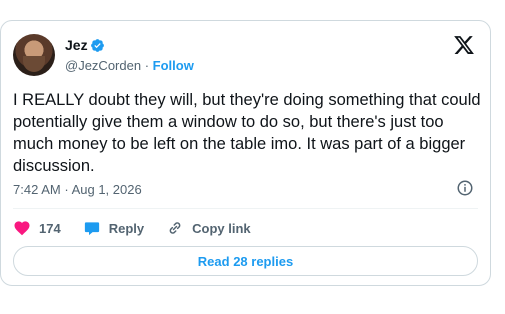  What do you see at coordinates (126, 228) in the screenshot?
I see `reply-label: Reply` at bounding box center [126, 228].